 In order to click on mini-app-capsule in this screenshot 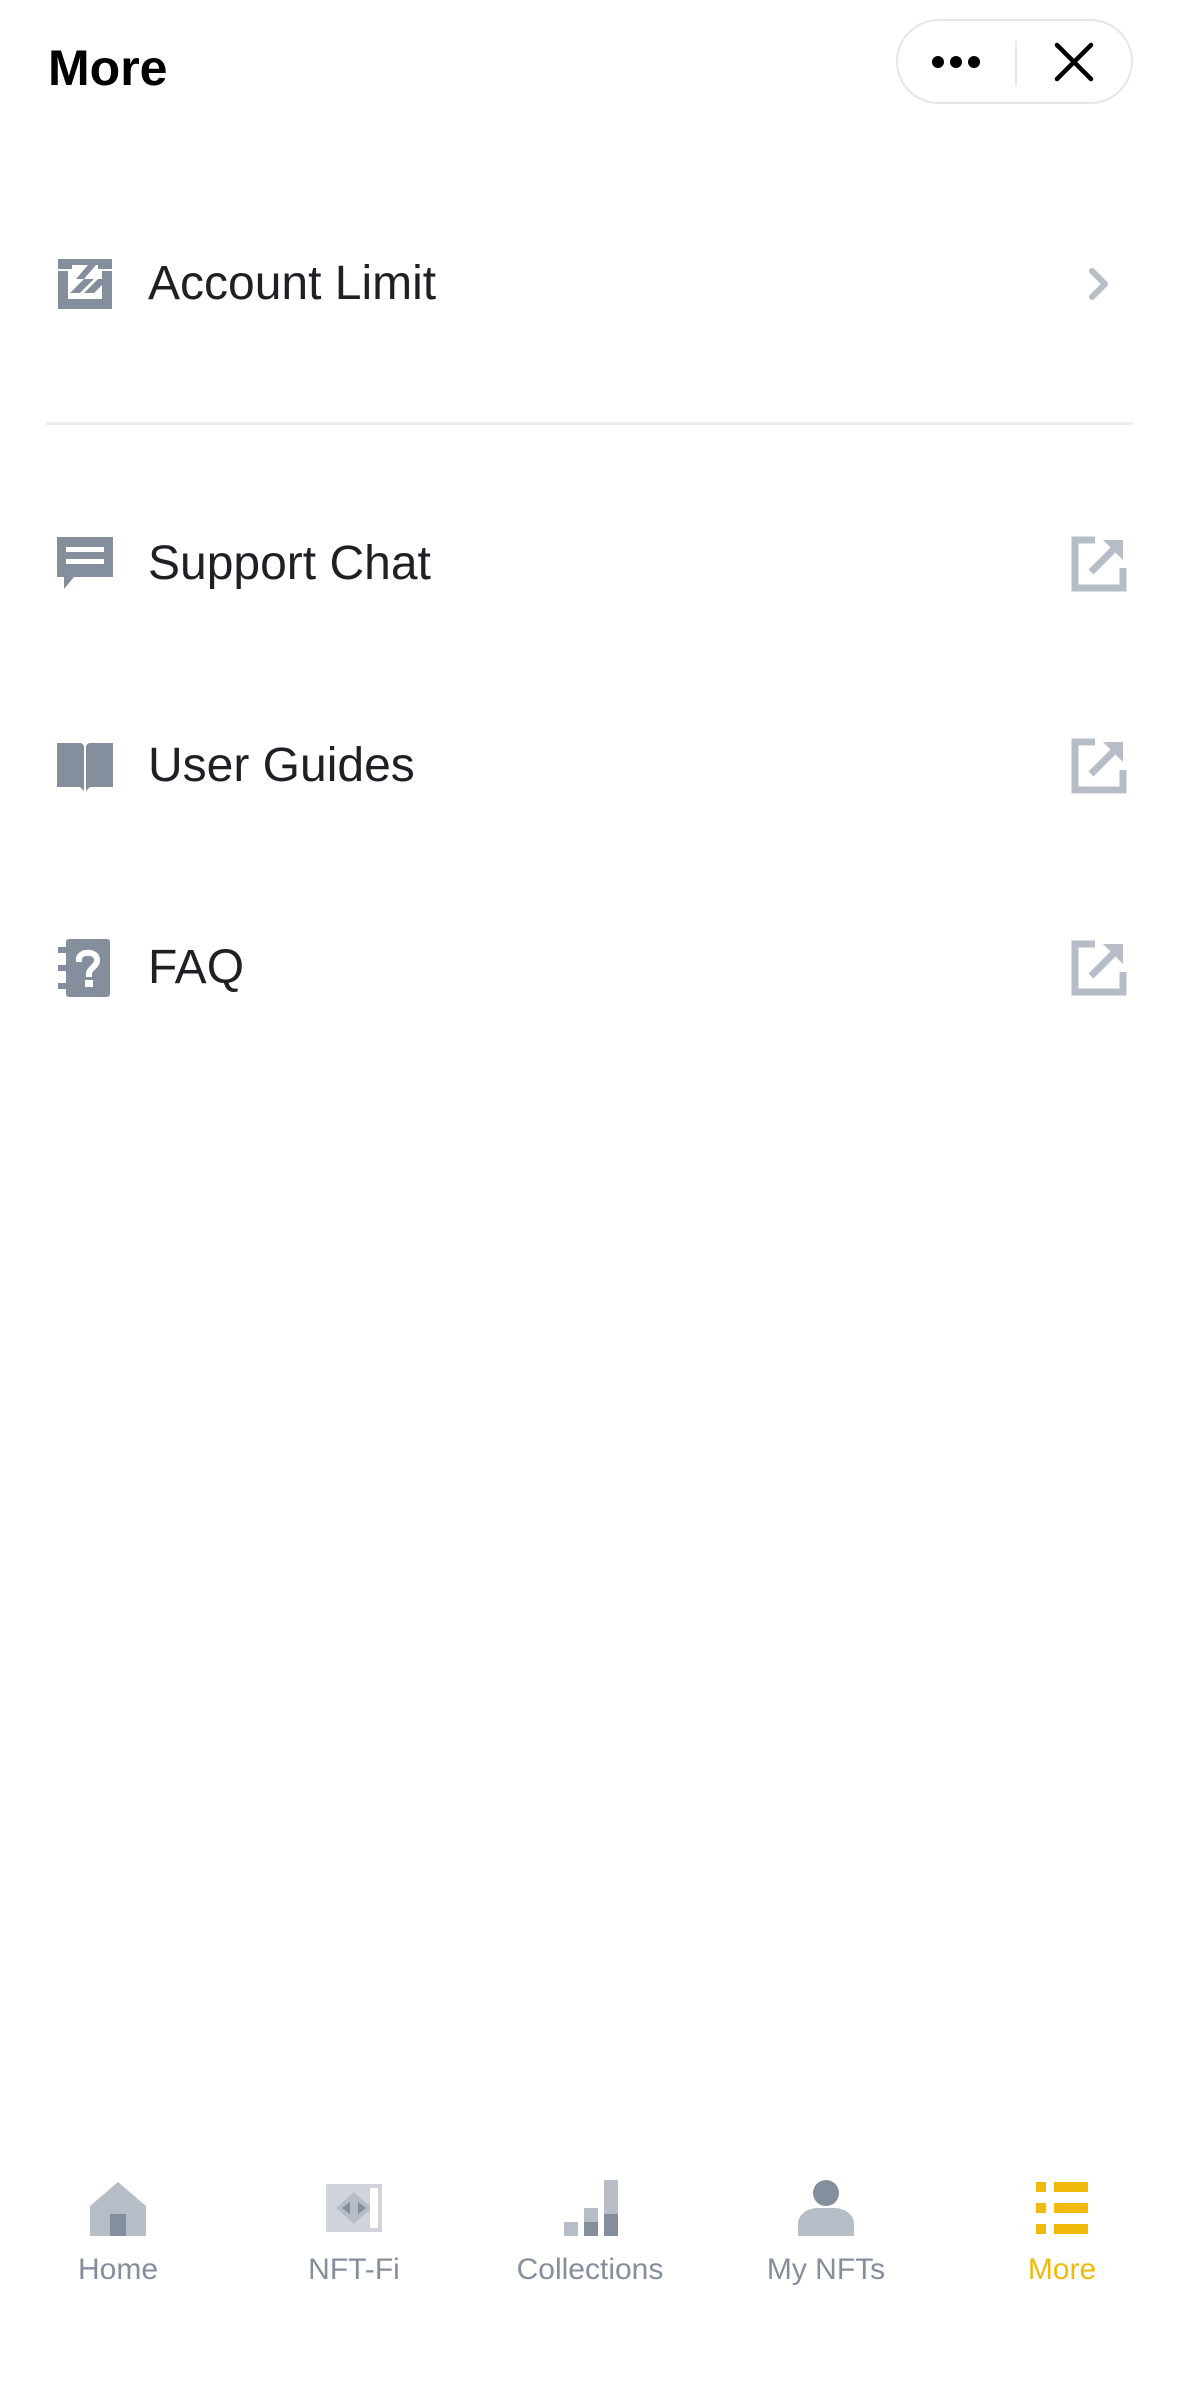, I will do `click(1014, 61)`.